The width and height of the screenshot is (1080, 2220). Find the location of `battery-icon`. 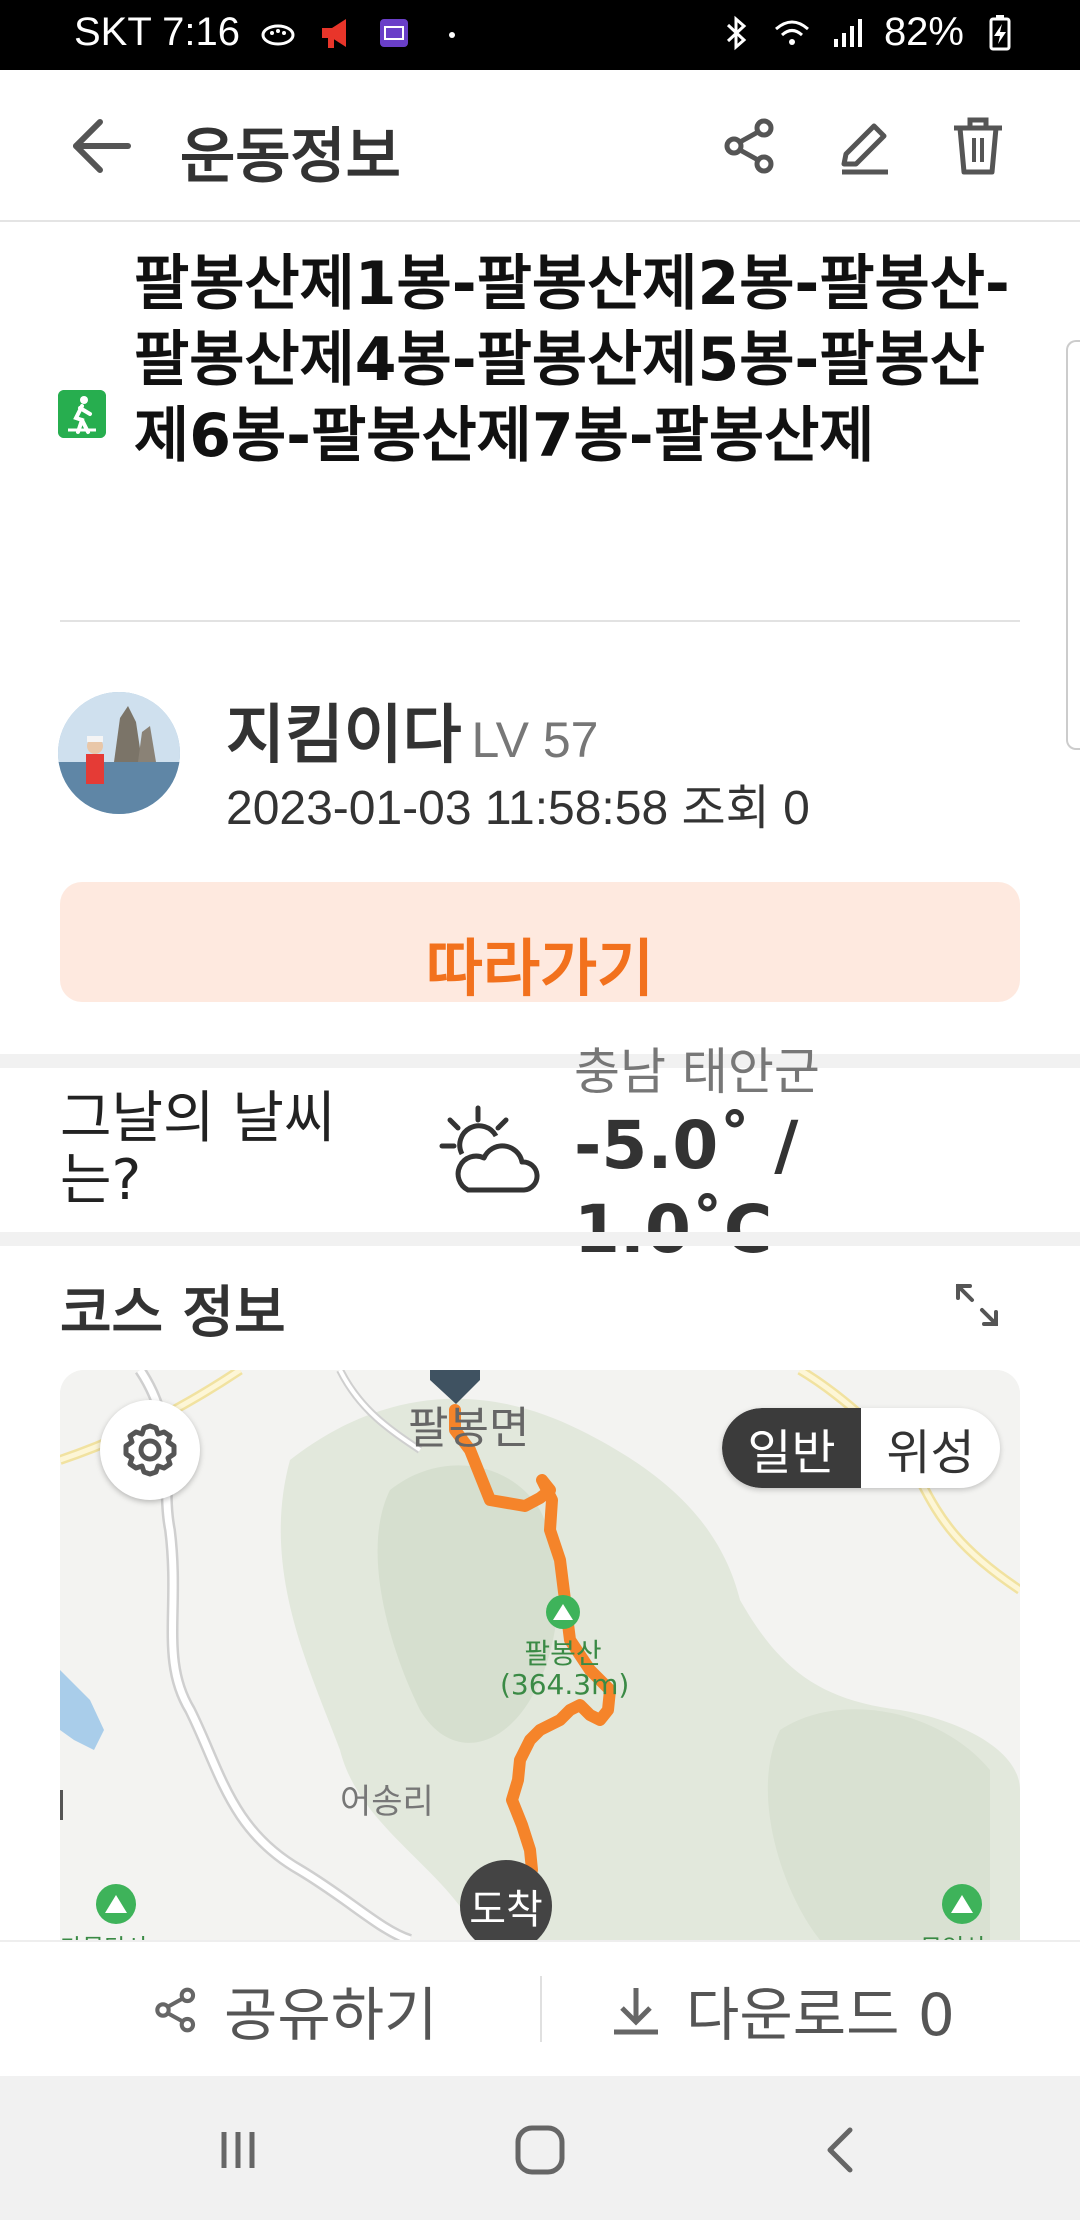

battery-icon is located at coordinates (1000, 32).